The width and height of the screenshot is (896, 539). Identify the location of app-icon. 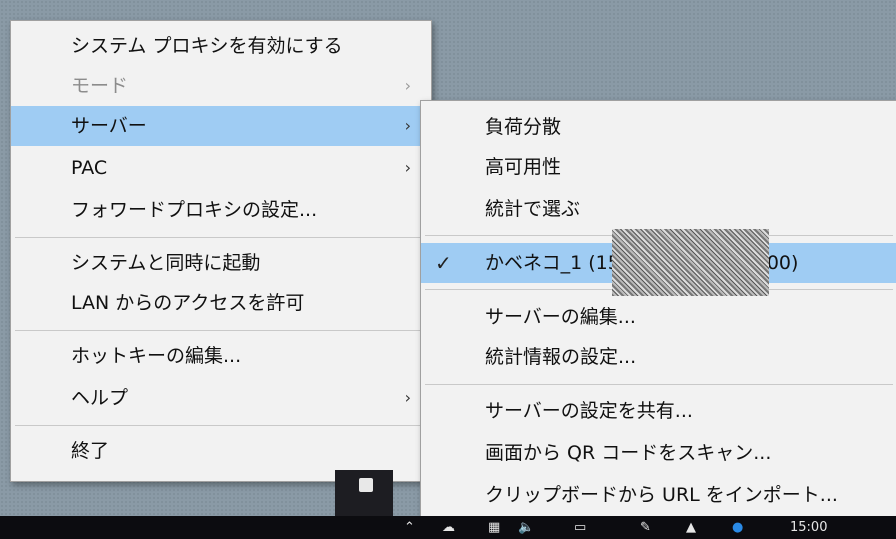
(366, 485).